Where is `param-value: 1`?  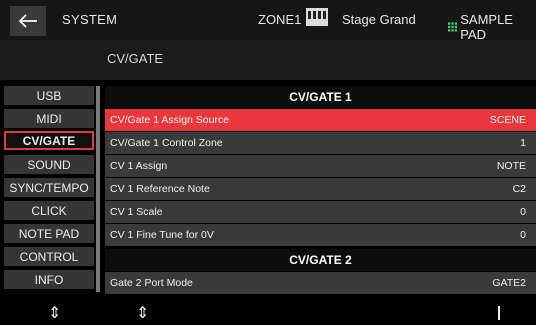 param-value: 1 is located at coordinates (523, 143).